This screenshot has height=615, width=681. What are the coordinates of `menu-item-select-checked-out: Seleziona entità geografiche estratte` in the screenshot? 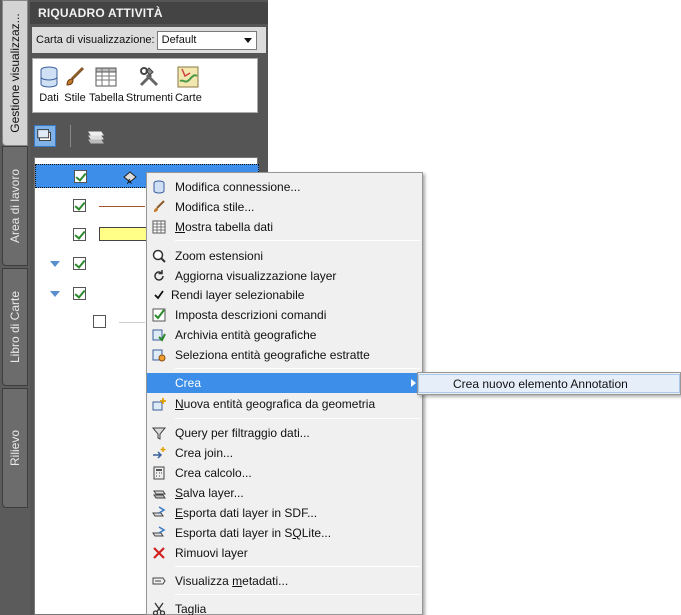 It's located at (284, 355).